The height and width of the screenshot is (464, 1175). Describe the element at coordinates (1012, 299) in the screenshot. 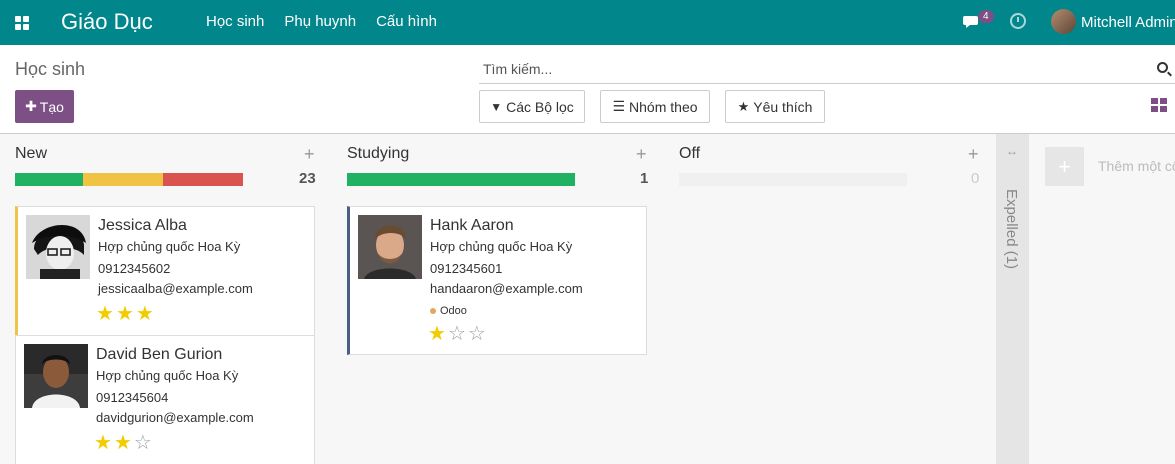

I see `folded-column-expelled: ↔ Expelled (1)` at that location.